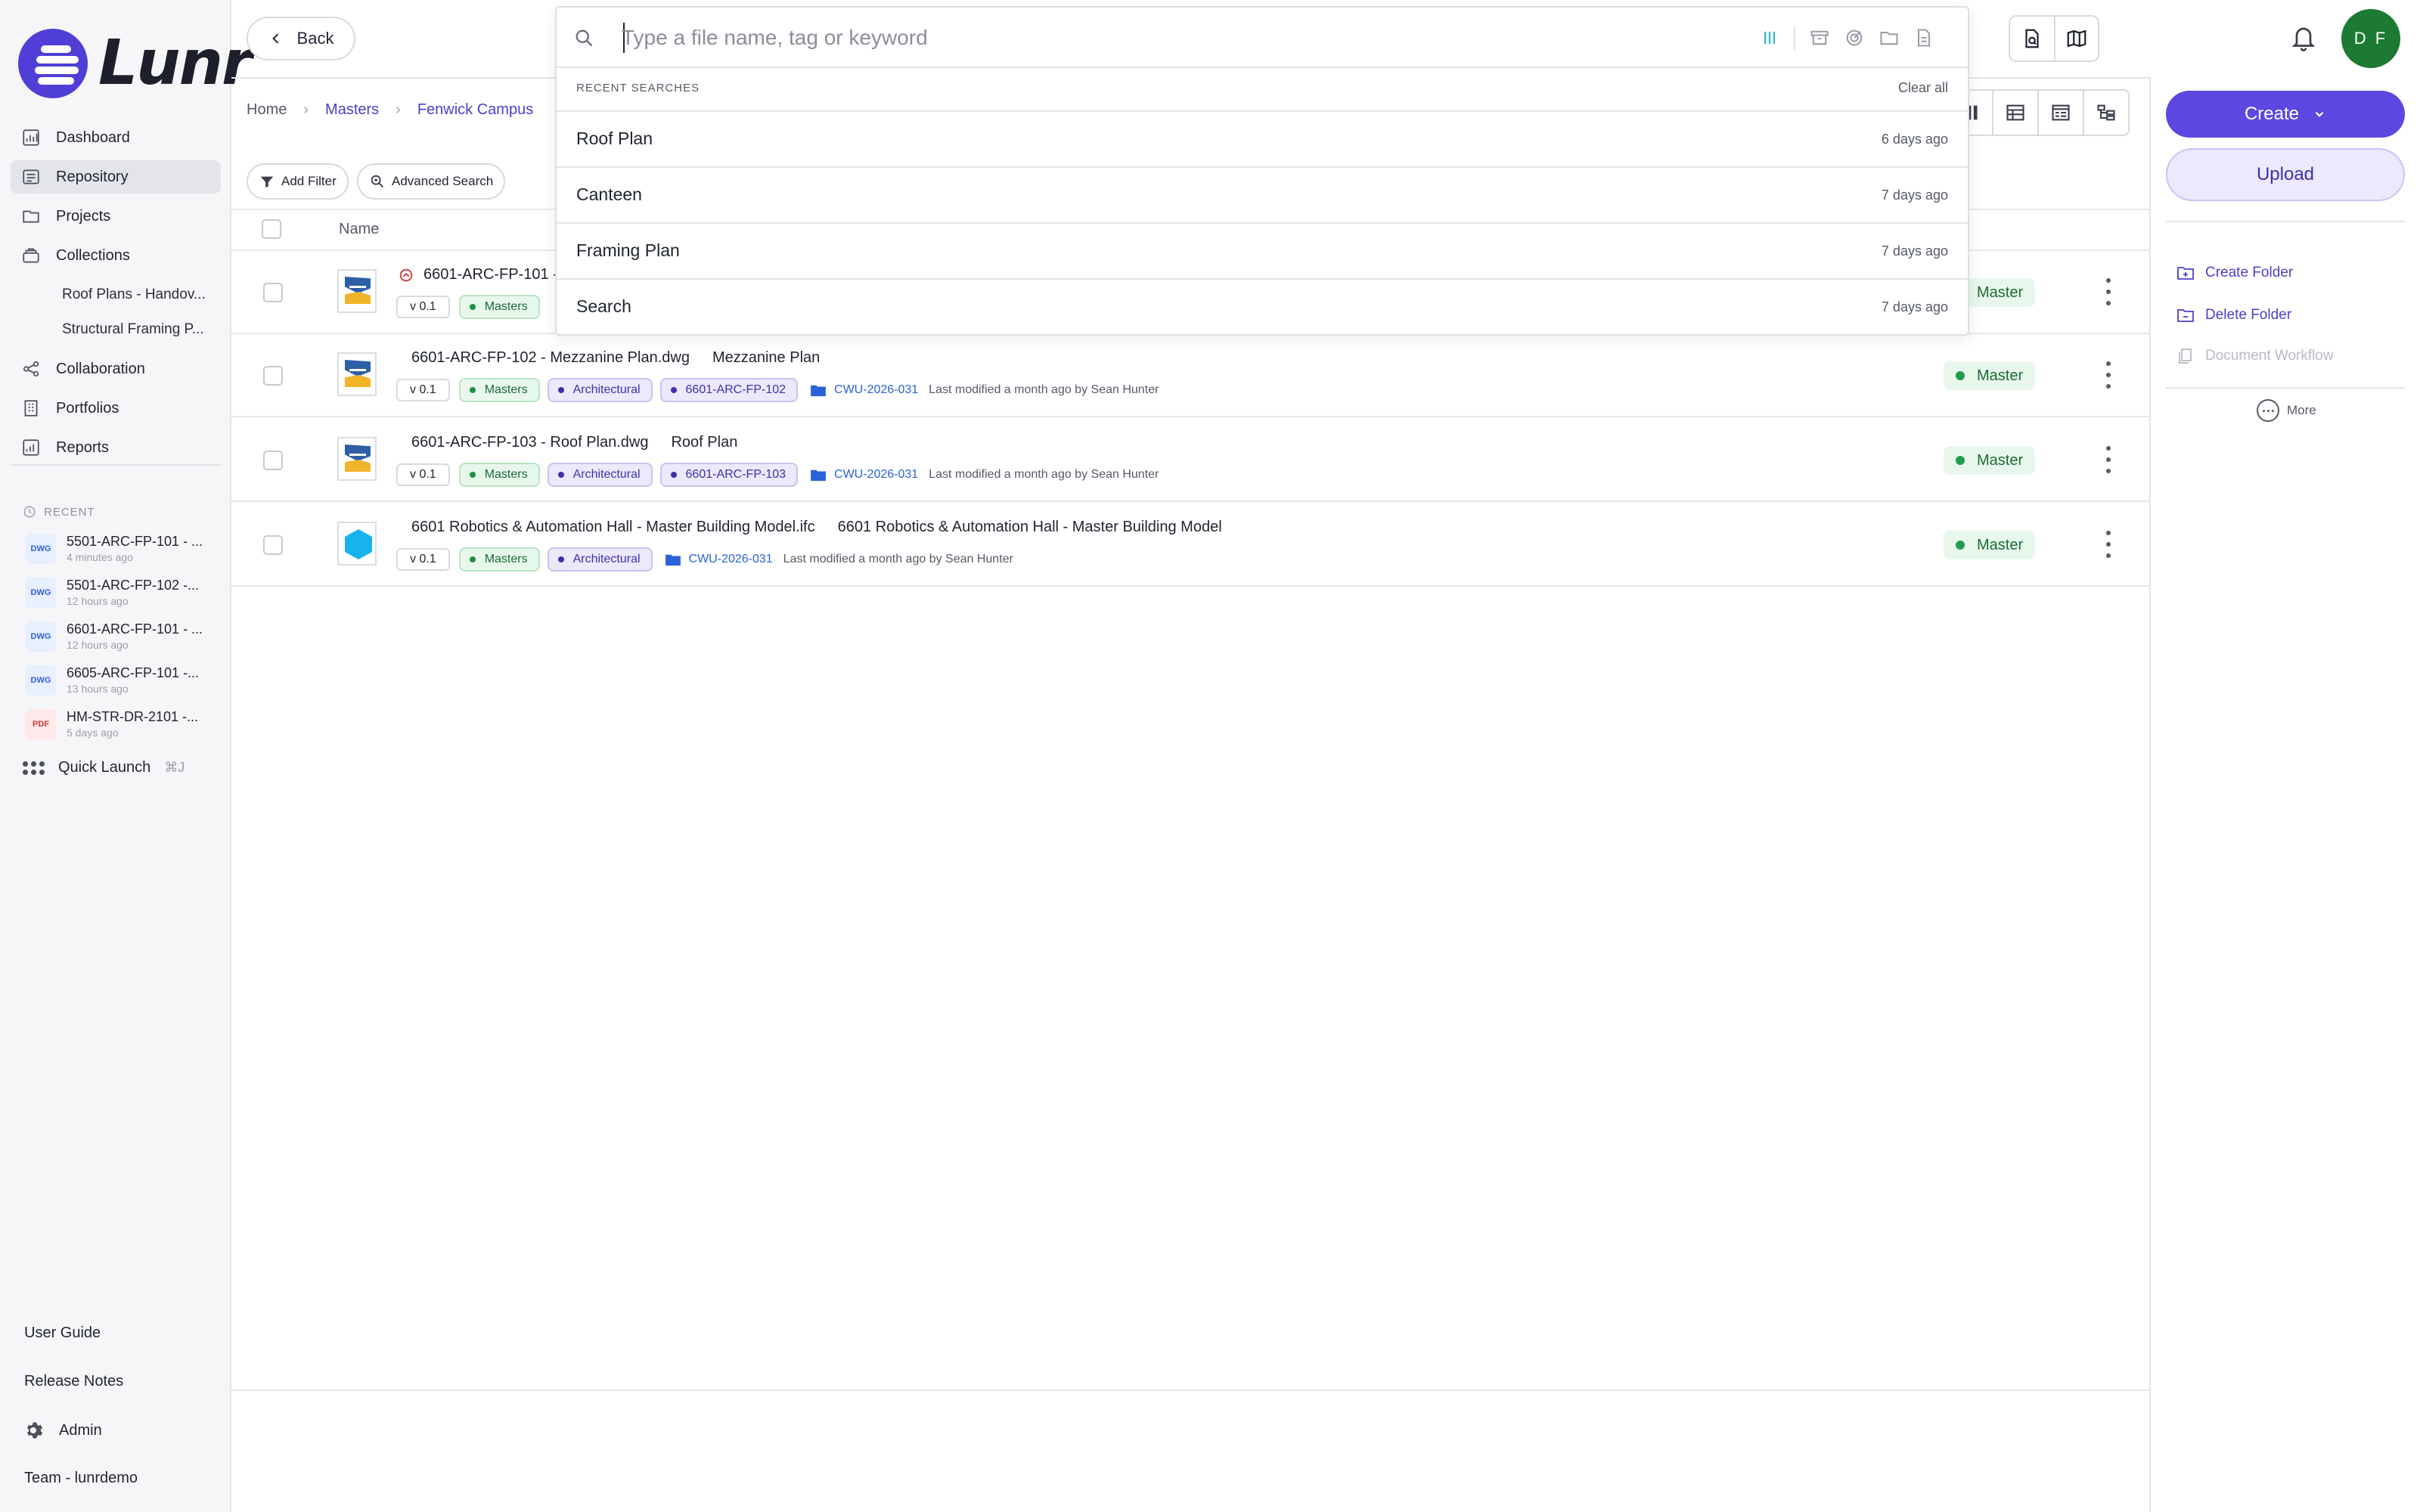 This screenshot has height=1512, width=2420. Describe the element at coordinates (352, 110) in the screenshot. I see `breadcrumb-masters: Masters` at that location.